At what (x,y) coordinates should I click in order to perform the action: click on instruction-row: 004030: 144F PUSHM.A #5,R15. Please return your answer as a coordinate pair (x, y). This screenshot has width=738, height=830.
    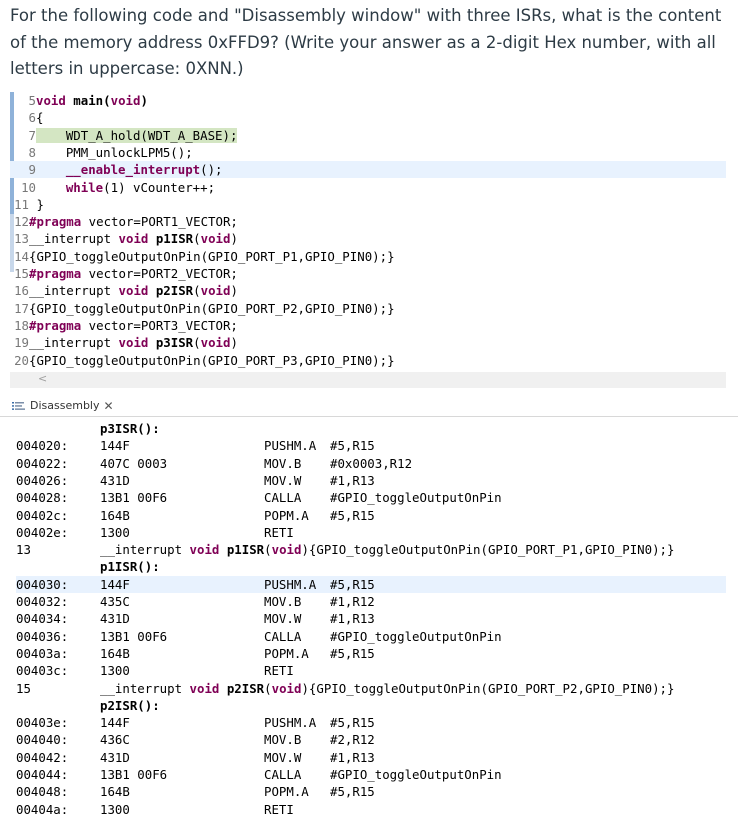
    Looking at the image, I should click on (371, 584).